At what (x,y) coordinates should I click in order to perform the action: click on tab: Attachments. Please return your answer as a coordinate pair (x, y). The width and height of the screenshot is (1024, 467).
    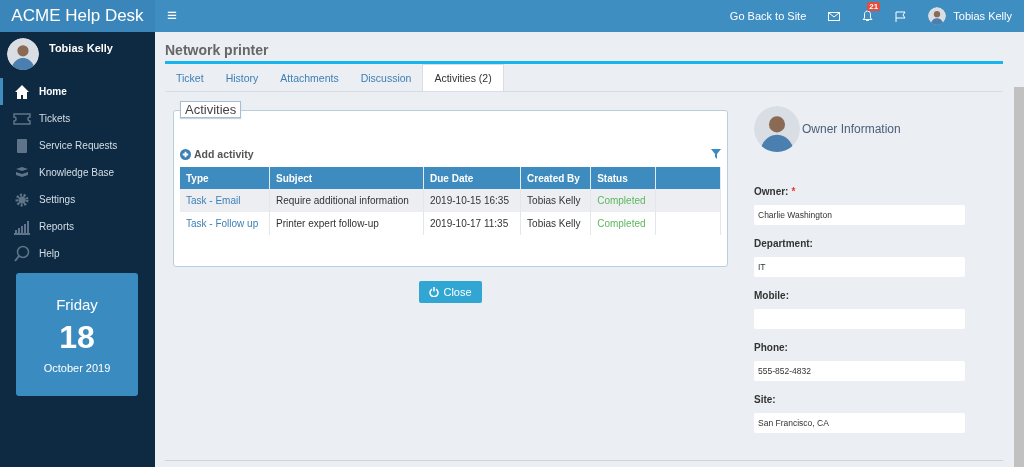
    Looking at the image, I should click on (309, 77).